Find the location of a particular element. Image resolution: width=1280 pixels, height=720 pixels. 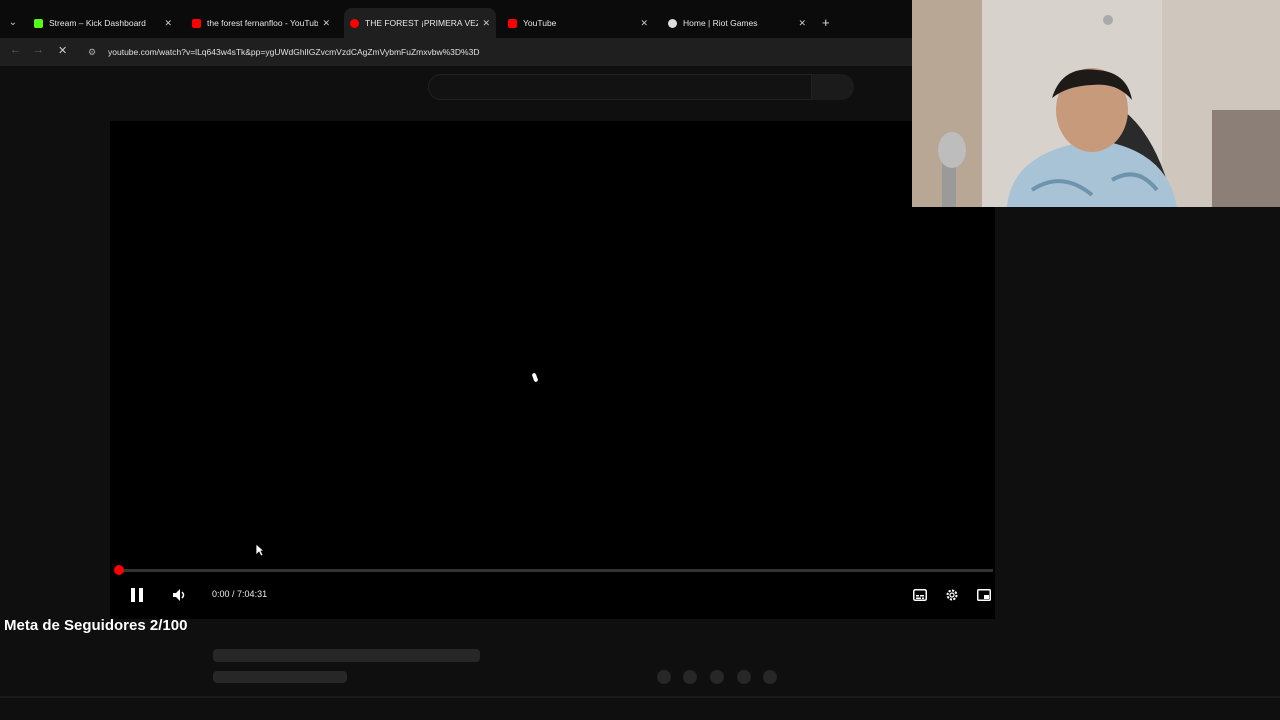

tab-youtube: YouTube ✕ is located at coordinates (578, 23).